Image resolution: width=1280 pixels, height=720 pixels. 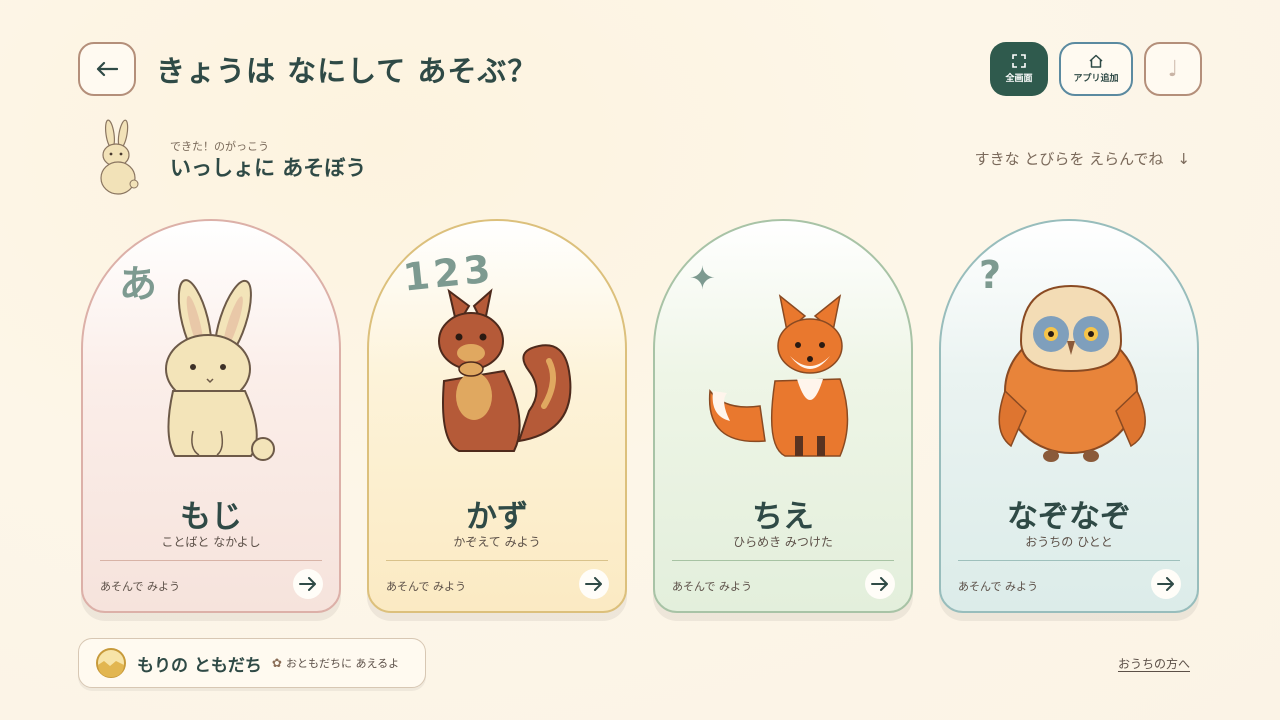 What do you see at coordinates (1019, 69) in the screenshot?
I see `fullscreen-button: 全画面` at bounding box center [1019, 69].